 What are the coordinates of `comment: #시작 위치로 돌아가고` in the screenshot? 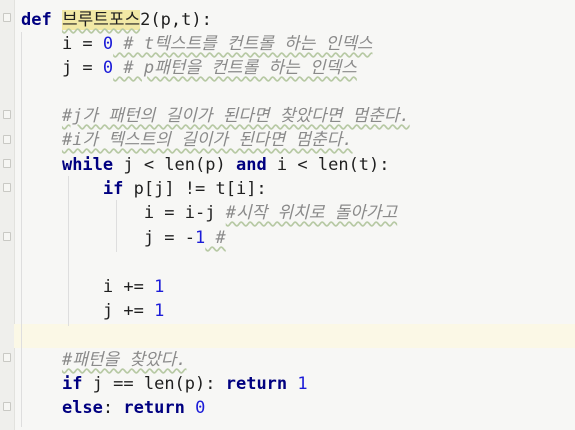 It's located at (311, 213).